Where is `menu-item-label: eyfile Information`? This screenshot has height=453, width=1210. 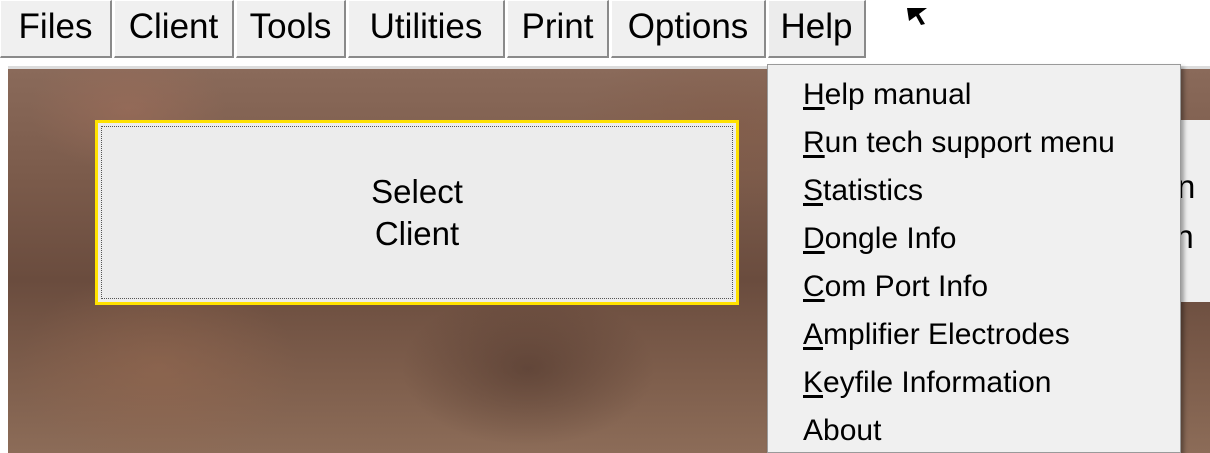 menu-item-label: eyfile Information is located at coordinates (937, 382).